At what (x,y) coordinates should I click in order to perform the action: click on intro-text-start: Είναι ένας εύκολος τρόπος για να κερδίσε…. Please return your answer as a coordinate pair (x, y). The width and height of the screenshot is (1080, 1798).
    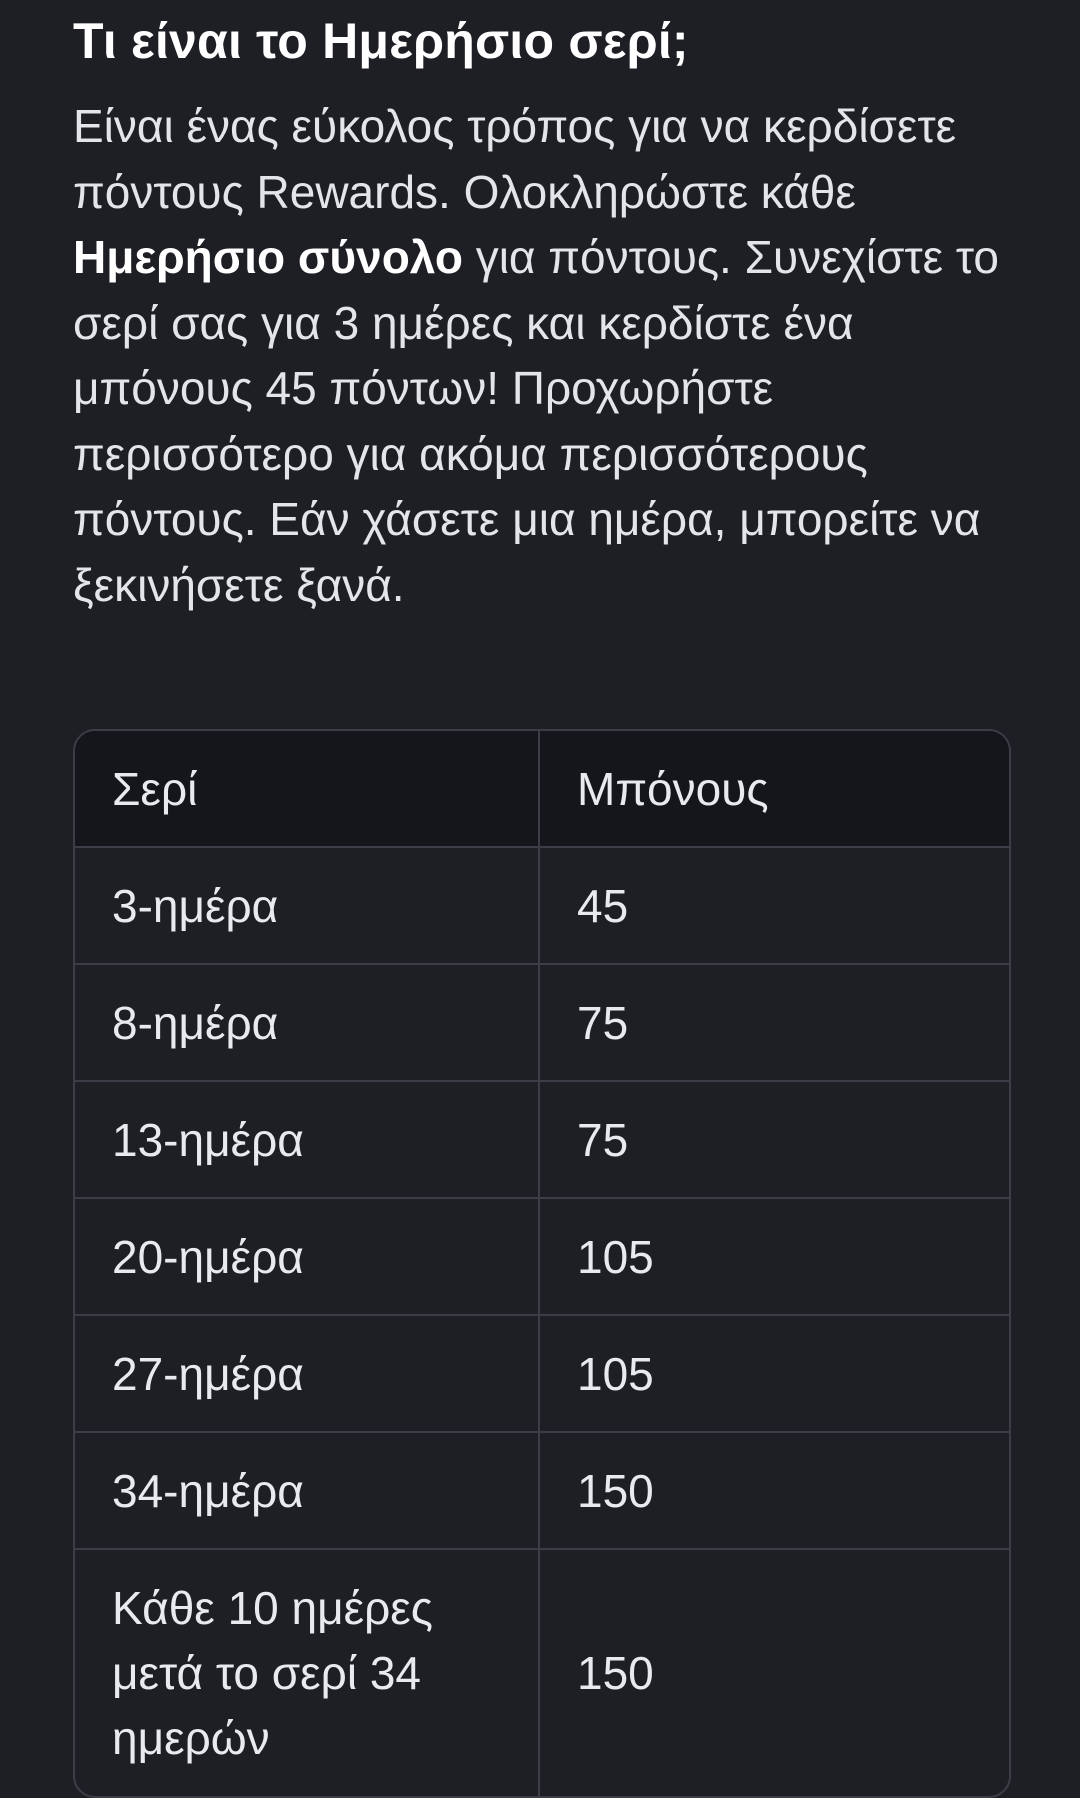
    Looking at the image, I should click on (515, 159).